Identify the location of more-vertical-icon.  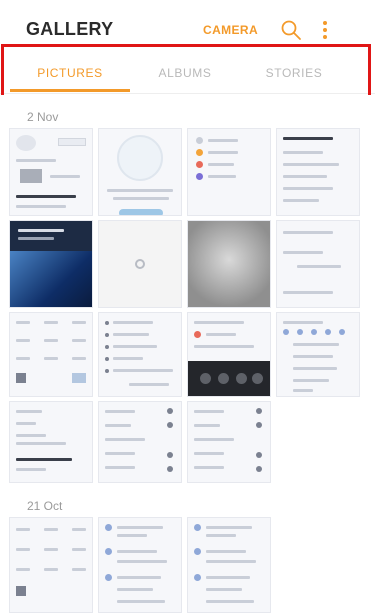
(325, 31).